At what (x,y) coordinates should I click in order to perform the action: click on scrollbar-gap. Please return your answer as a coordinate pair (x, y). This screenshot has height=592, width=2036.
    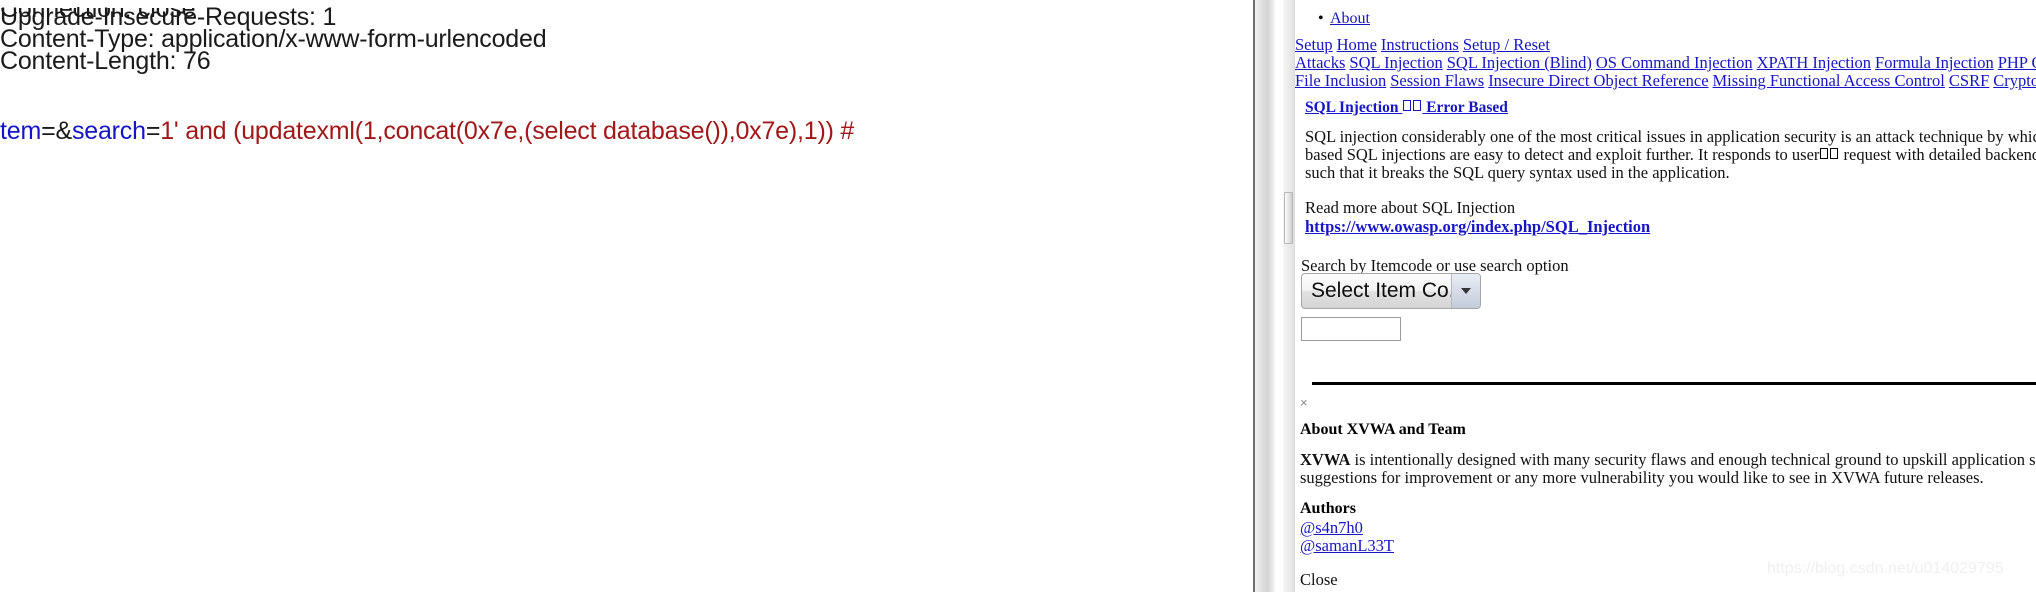
    Looking at the image, I should click on (1279, 296).